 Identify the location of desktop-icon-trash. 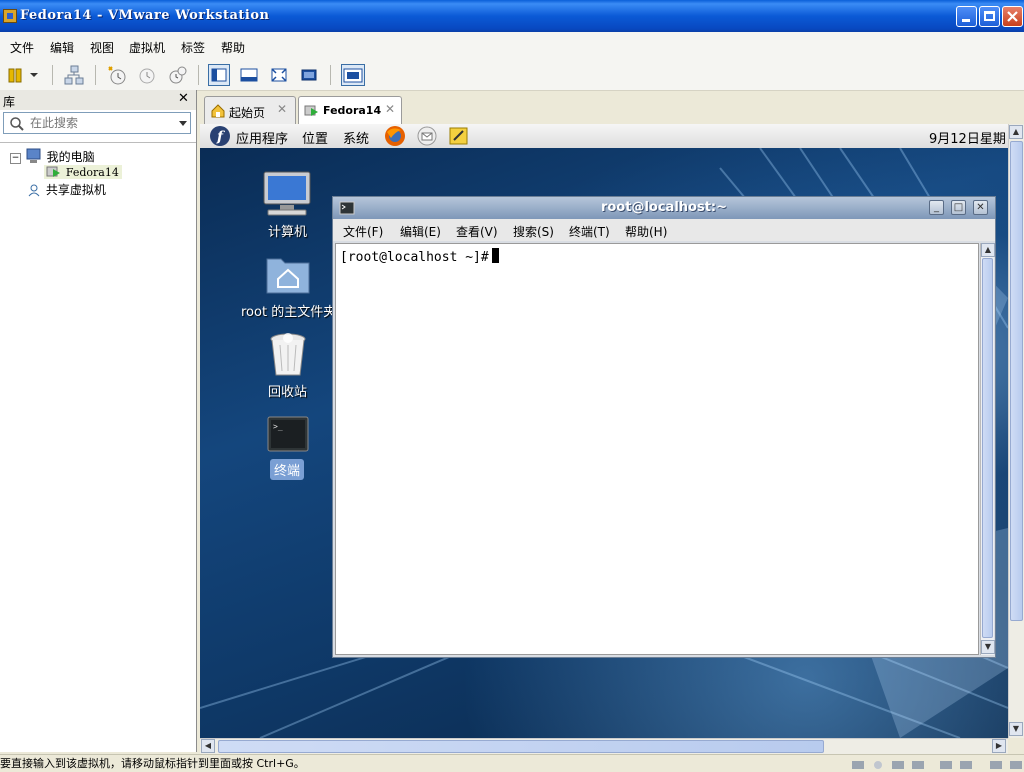
(288, 356).